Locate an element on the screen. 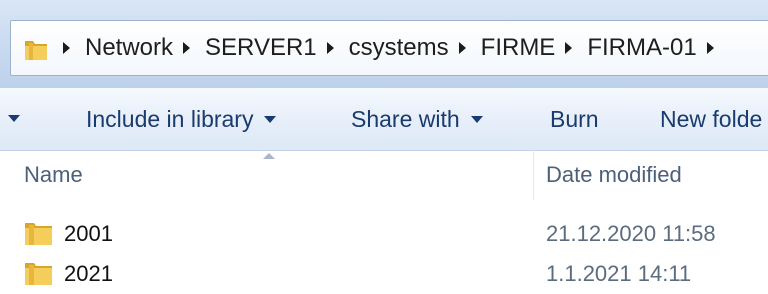 This screenshot has width=768, height=294. breadcrumb-item-firme: FIRME is located at coordinates (518, 48).